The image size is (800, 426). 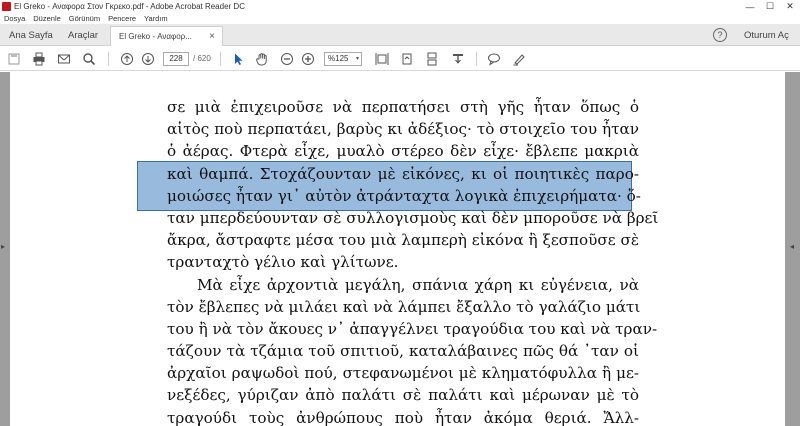 I want to click on text-line: τρανταχτὸ γέλιο καὶ γλίτωνε., so click(x=283, y=262).